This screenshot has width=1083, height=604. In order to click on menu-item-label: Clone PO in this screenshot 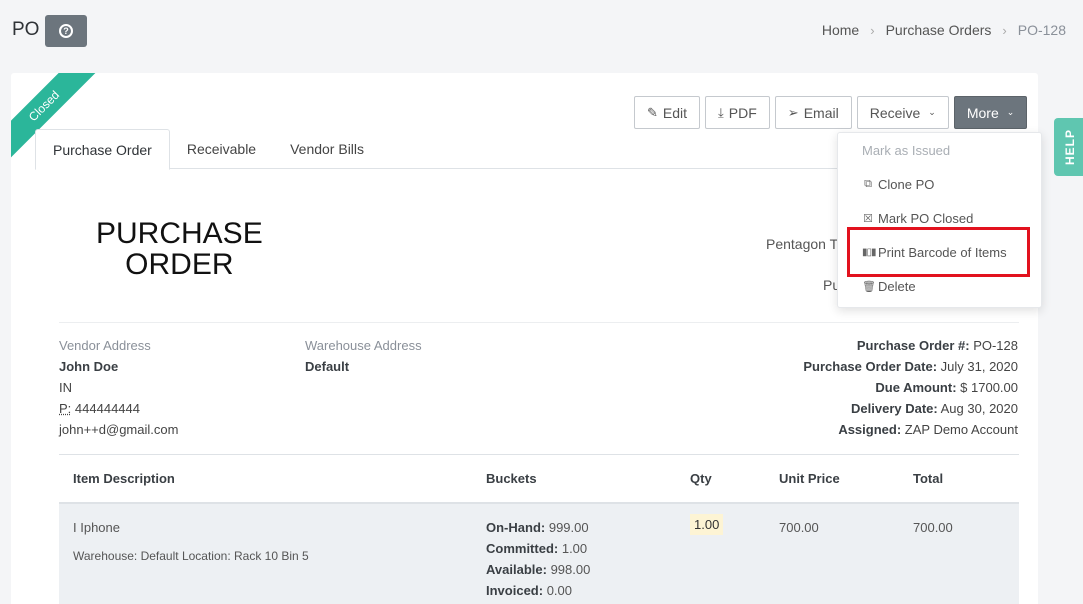, I will do `click(906, 184)`.